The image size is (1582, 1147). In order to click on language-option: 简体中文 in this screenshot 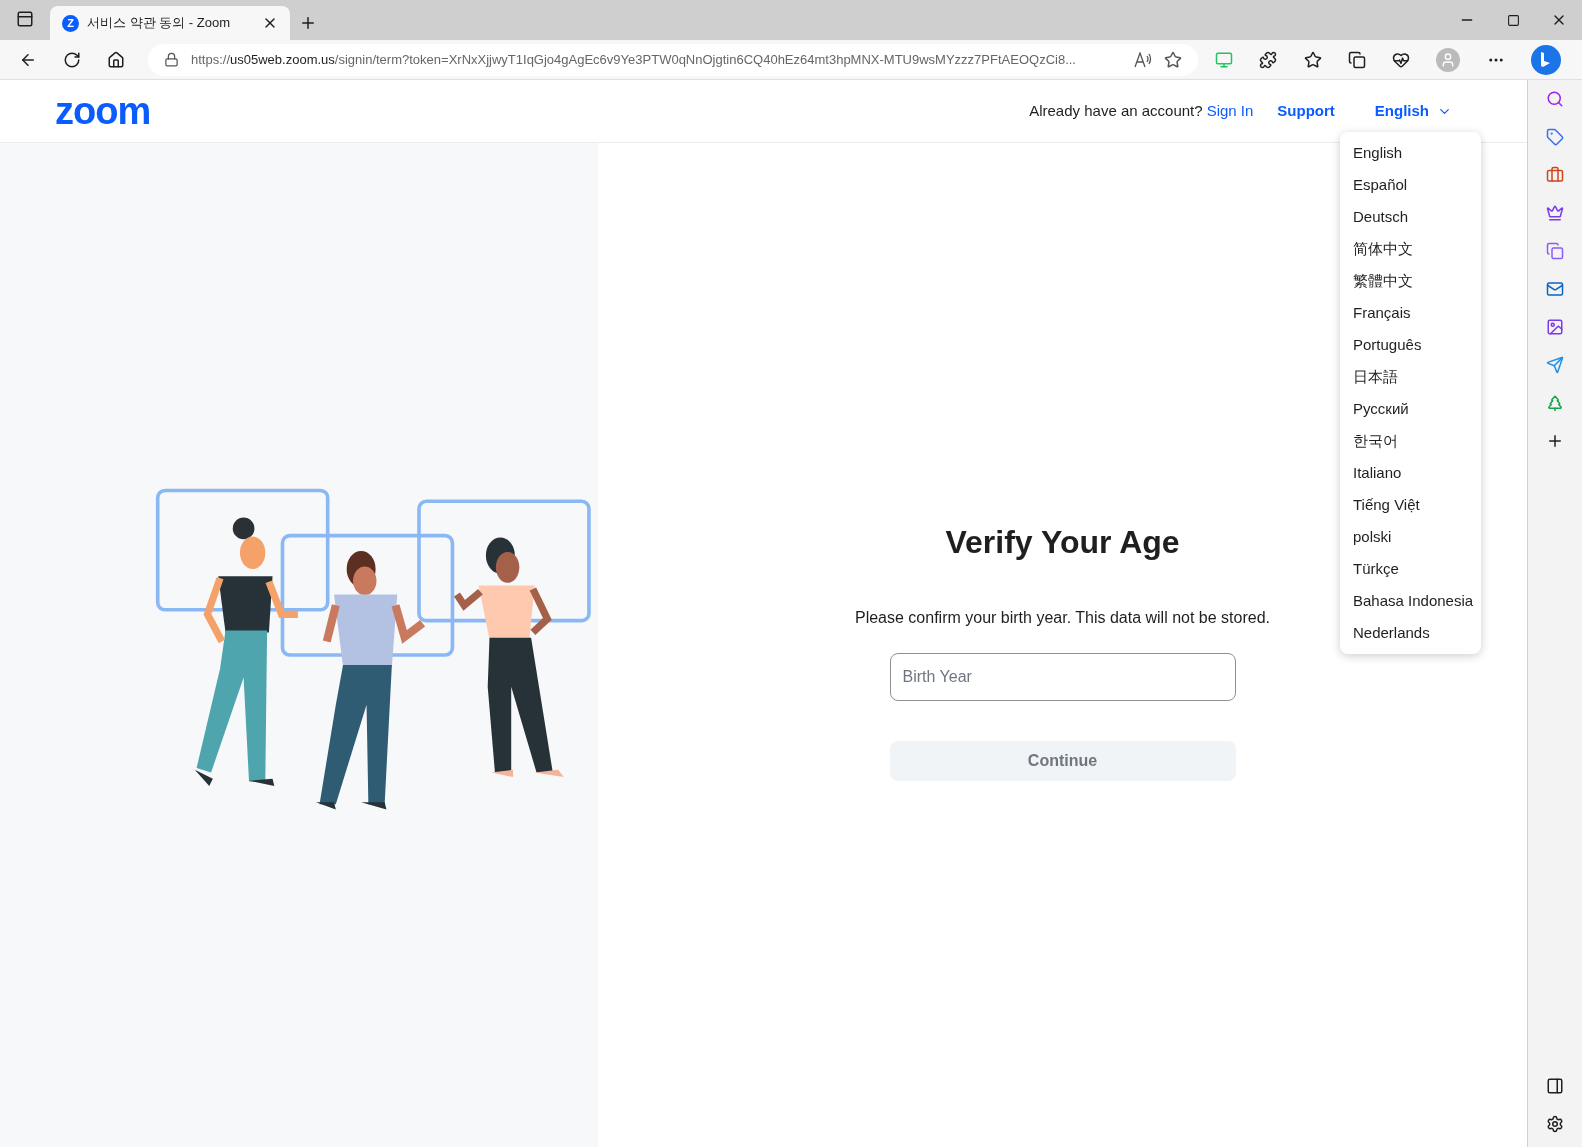, I will do `click(1410, 249)`.